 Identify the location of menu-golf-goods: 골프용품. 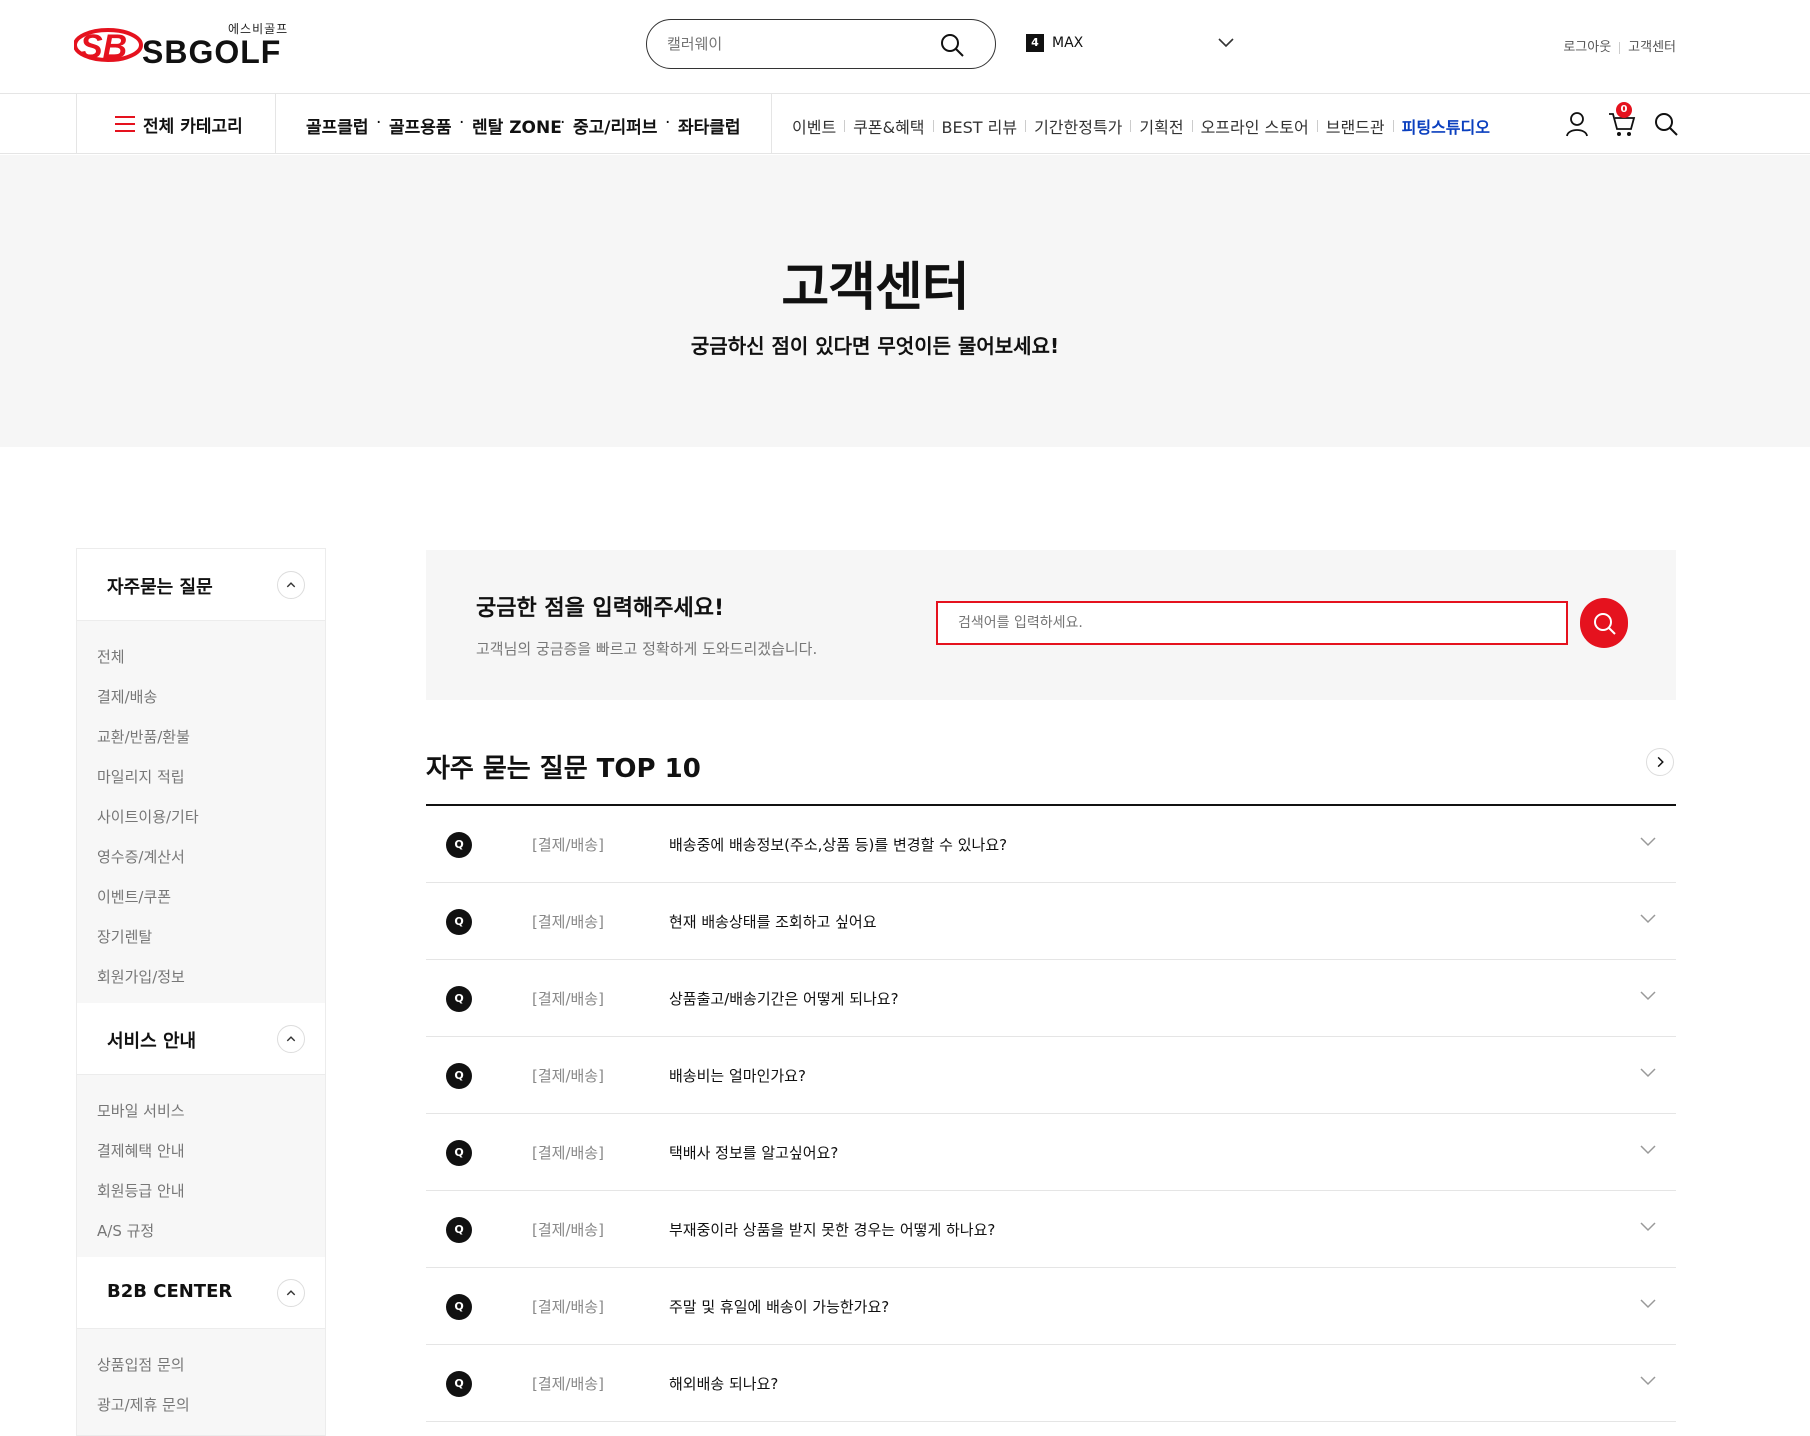
(420, 125).